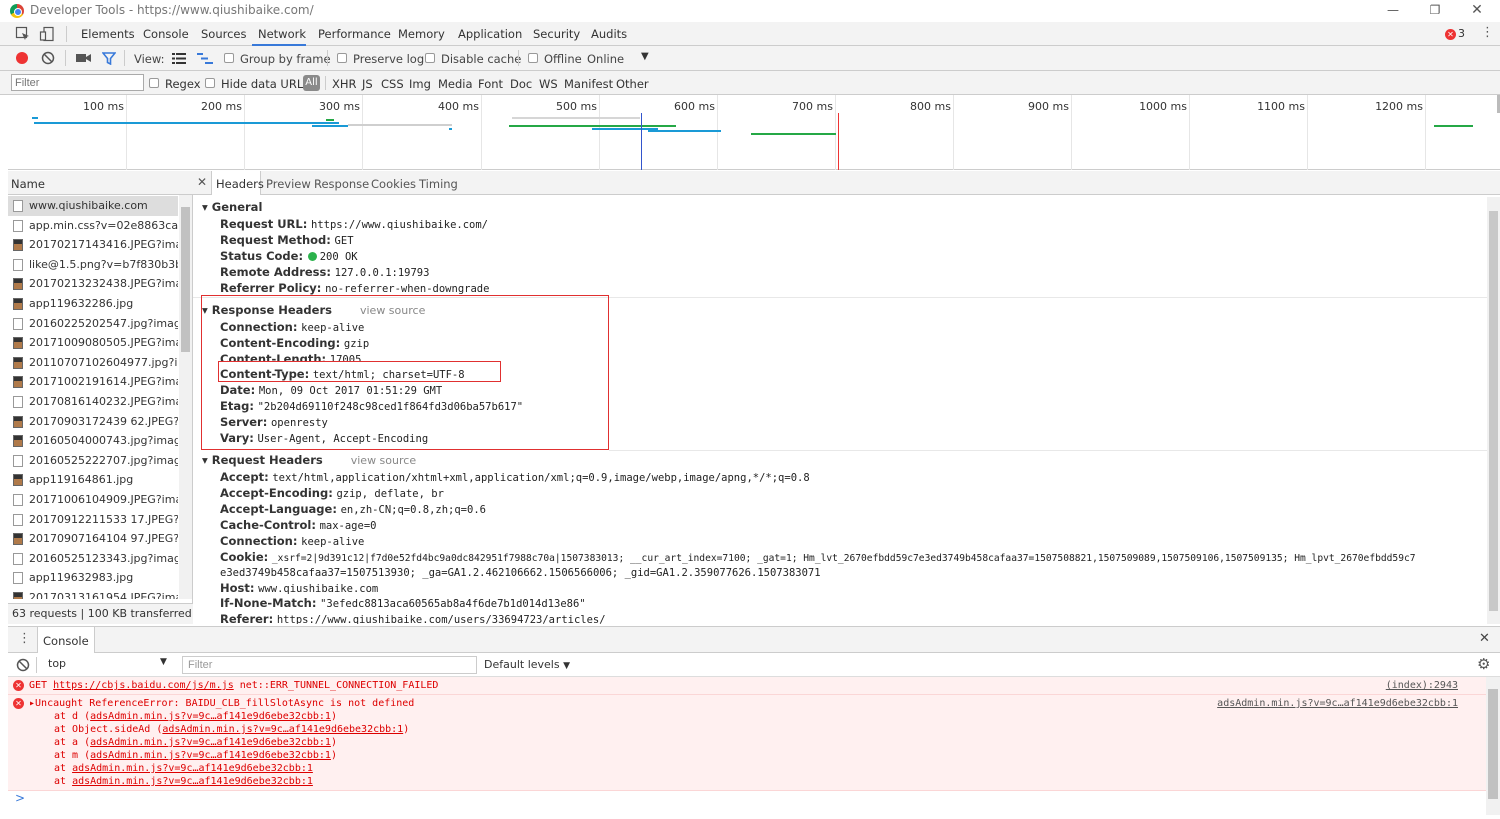 This screenshot has width=1500, height=819. What do you see at coordinates (632, 84) in the screenshot?
I see `type-filter-other: Other` at bounding box center [632, 84].